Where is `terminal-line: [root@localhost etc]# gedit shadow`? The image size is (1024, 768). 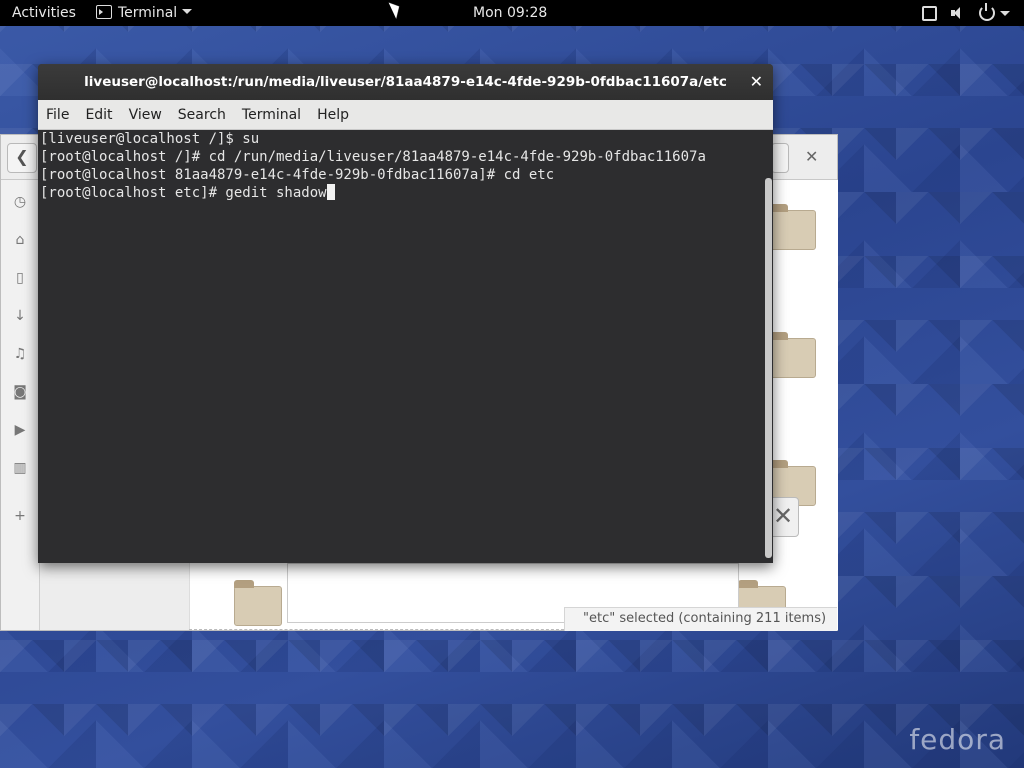
terminal-line: [root@localhost etc]# gedit shadow is located at coordinates (183, 193).